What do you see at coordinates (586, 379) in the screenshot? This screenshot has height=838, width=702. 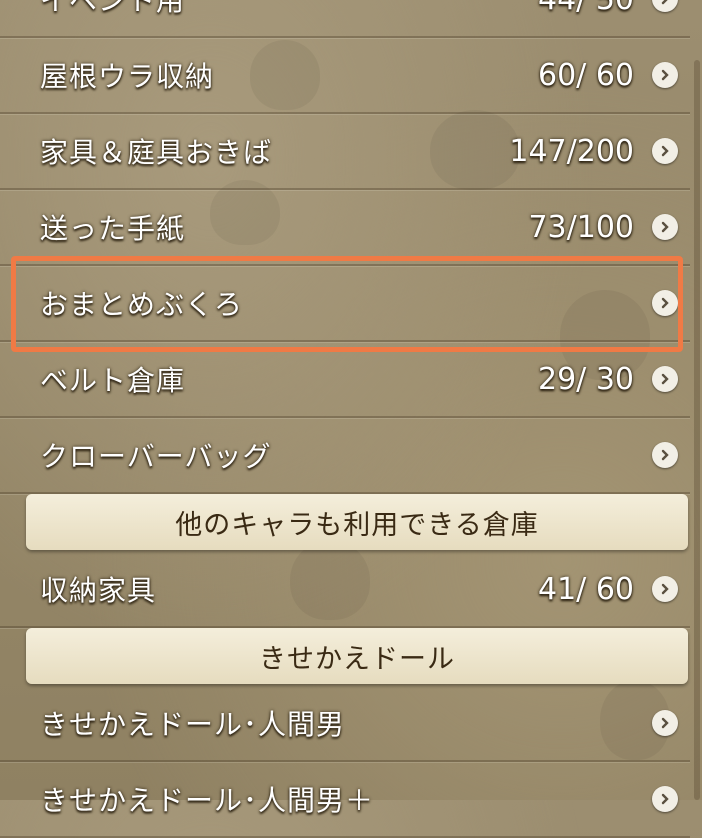 I see `list-item-count: 29/ 30` at bounding box center [586, 379].